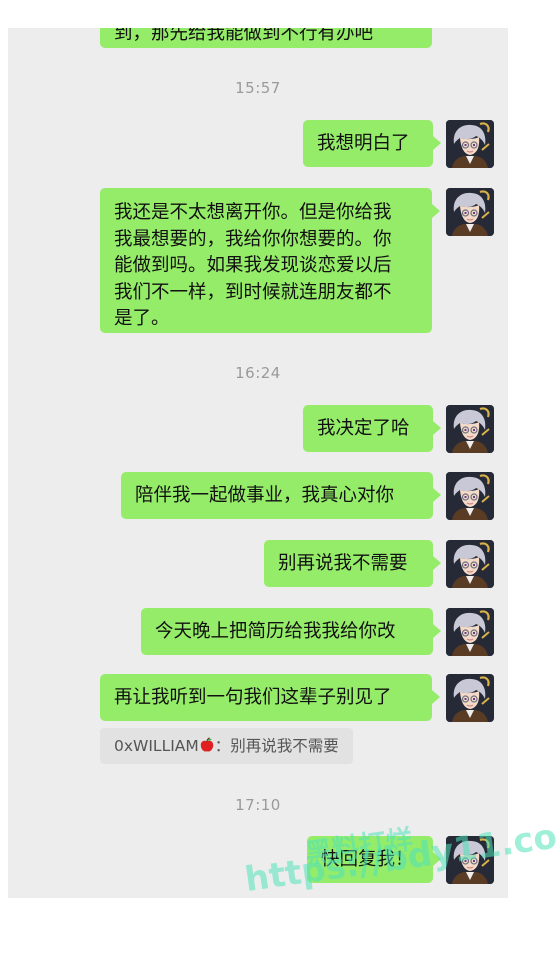 The width and height of the screenshot is (559, 961). What do you see at coordinates (156, 746) in the screenshot?
I see `quote-sender: 0xWILLIAM` at bounding box center [156, 746].